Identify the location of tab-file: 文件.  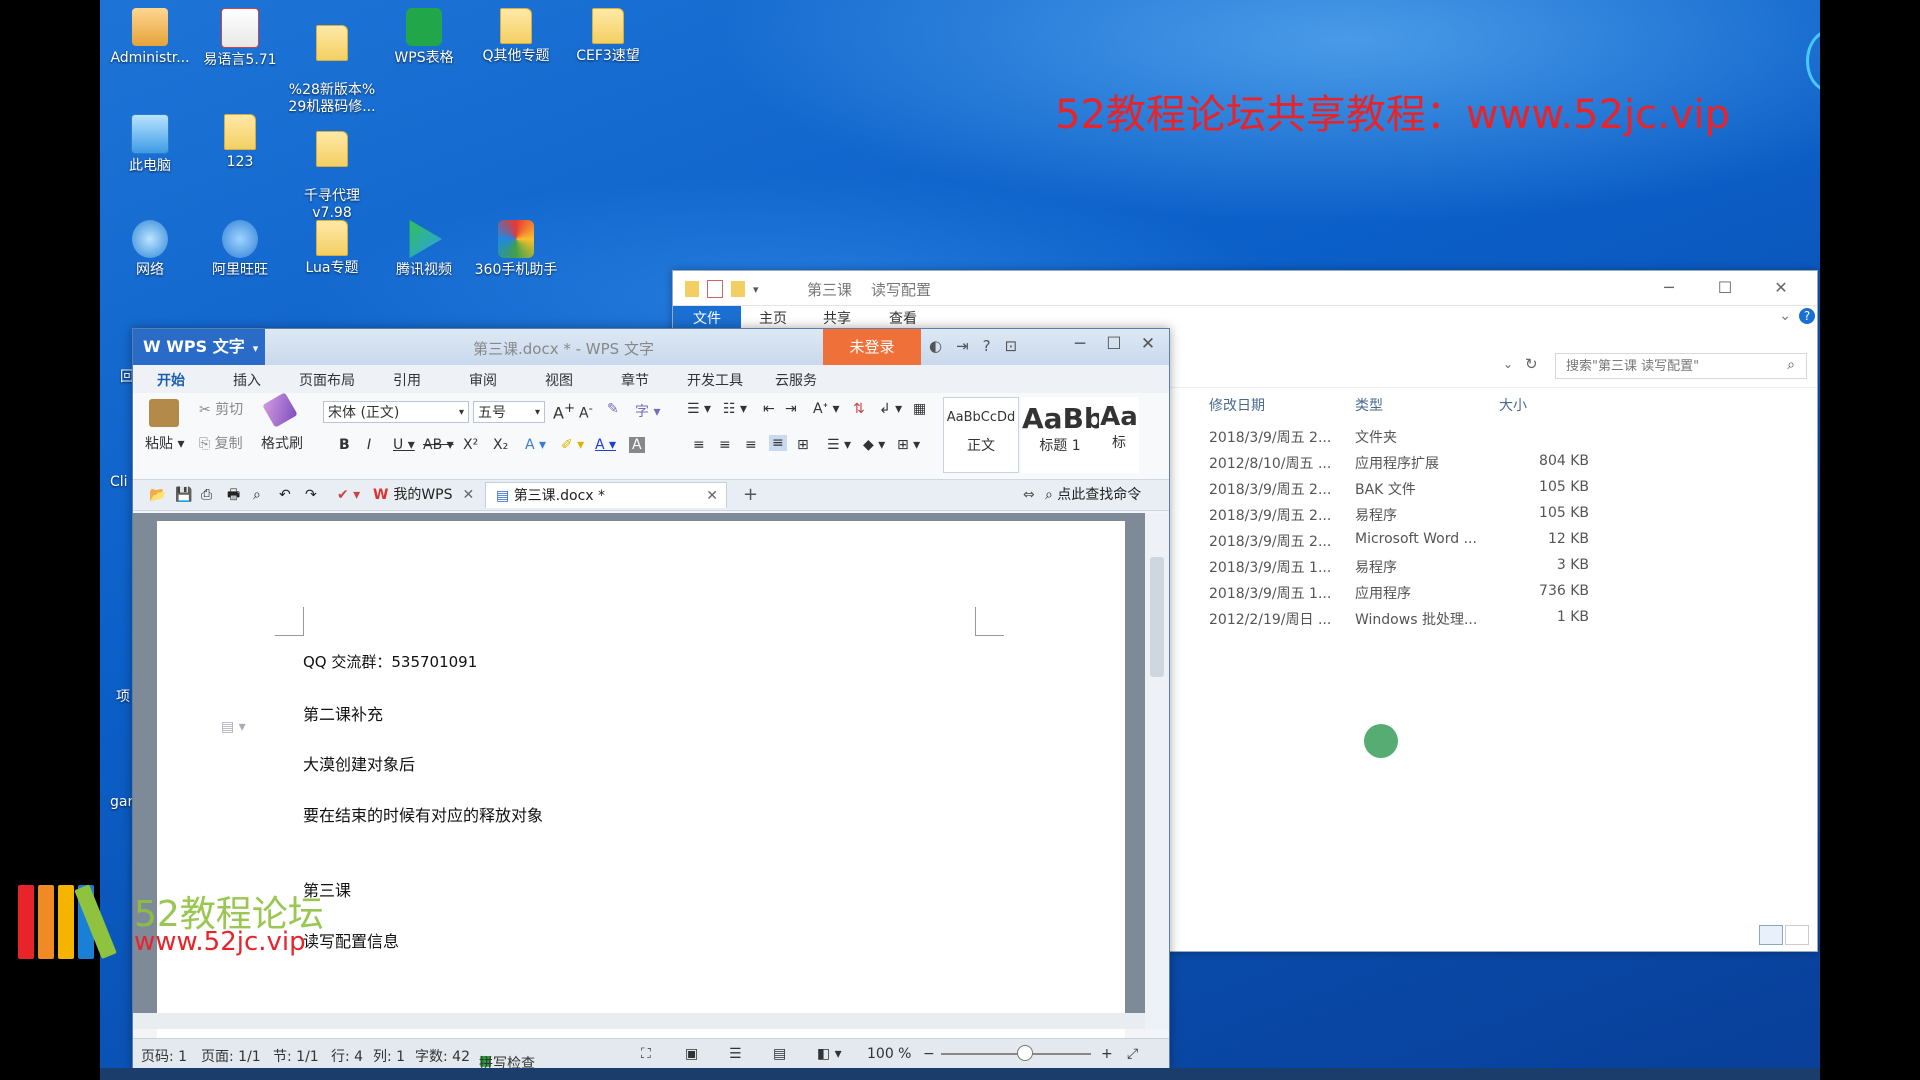
(707, 318).